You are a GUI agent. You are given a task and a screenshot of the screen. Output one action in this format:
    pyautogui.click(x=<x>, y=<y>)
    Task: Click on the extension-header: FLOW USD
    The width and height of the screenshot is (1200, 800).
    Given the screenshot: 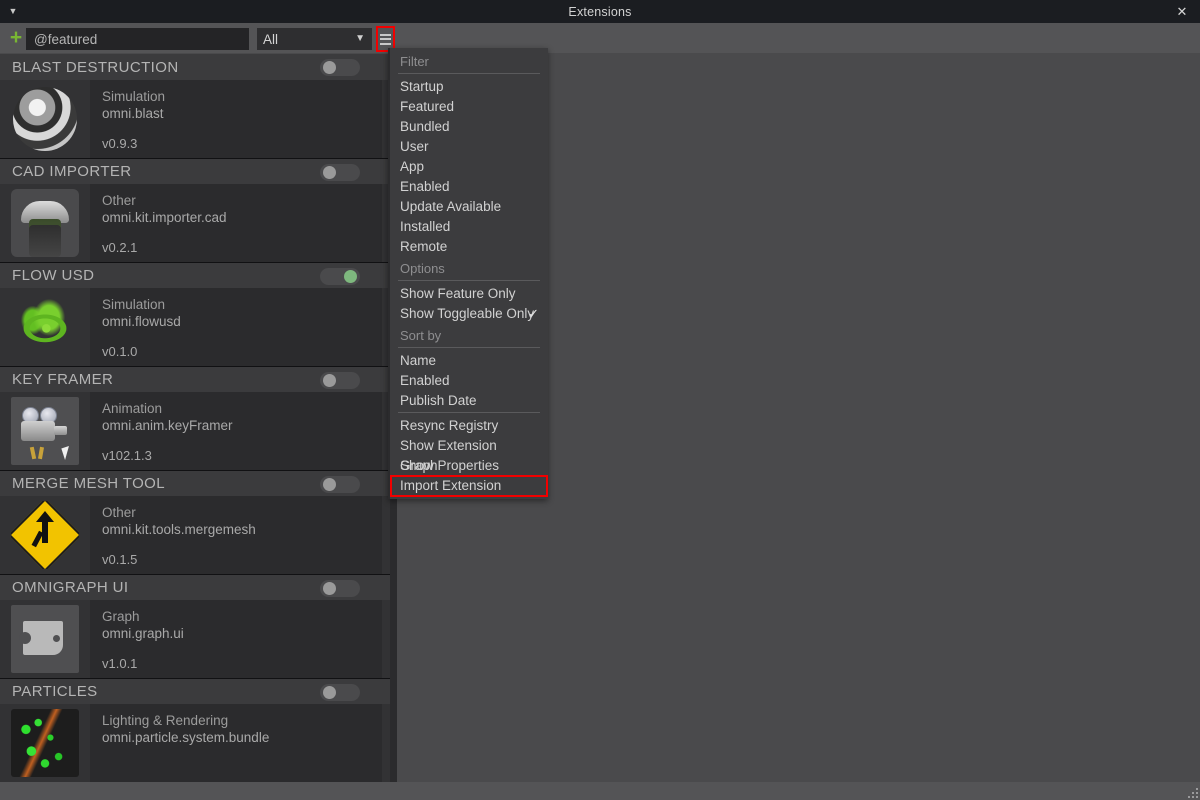 What is the action you would take?
    pyautogui.click(x=195, y=275)
    